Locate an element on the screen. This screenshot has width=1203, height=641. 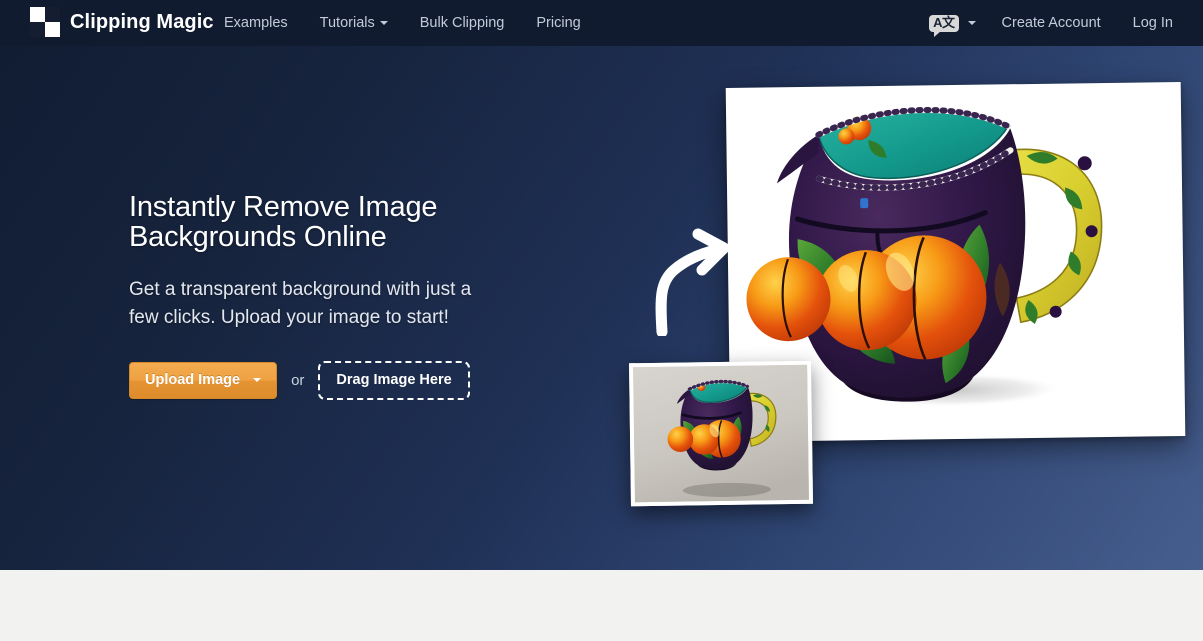
hero-cta-row: Upload Image or Drag Image Here is located at coordinates (339, 380).